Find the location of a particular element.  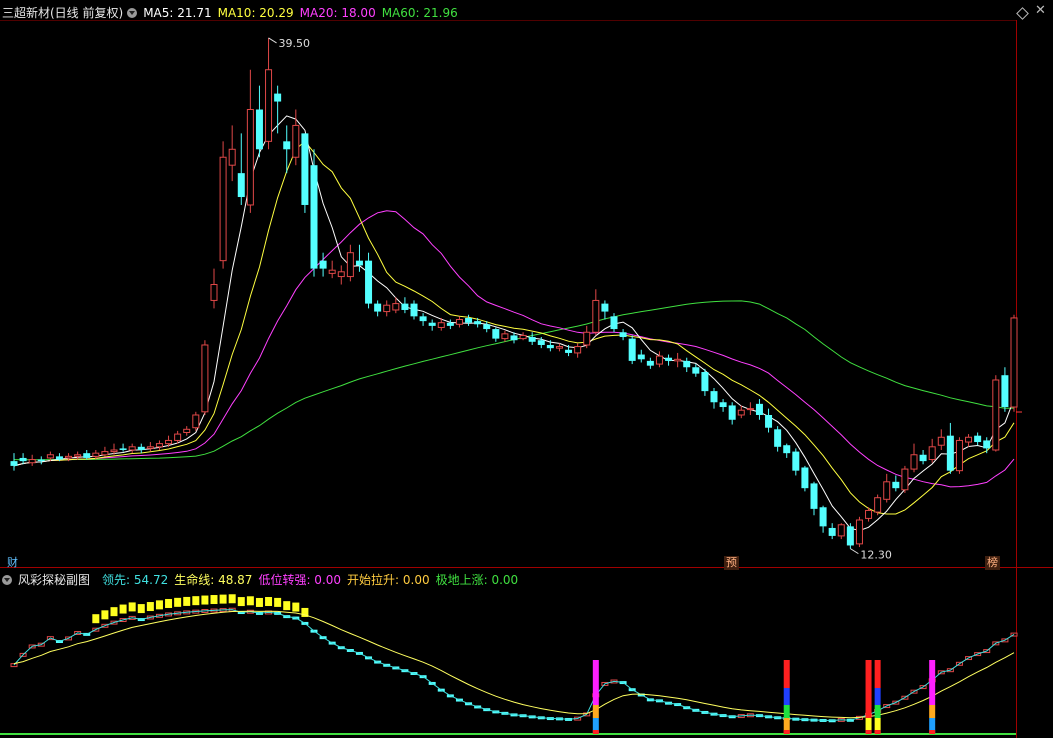

lead-bar is located at coordinates (14, 665).